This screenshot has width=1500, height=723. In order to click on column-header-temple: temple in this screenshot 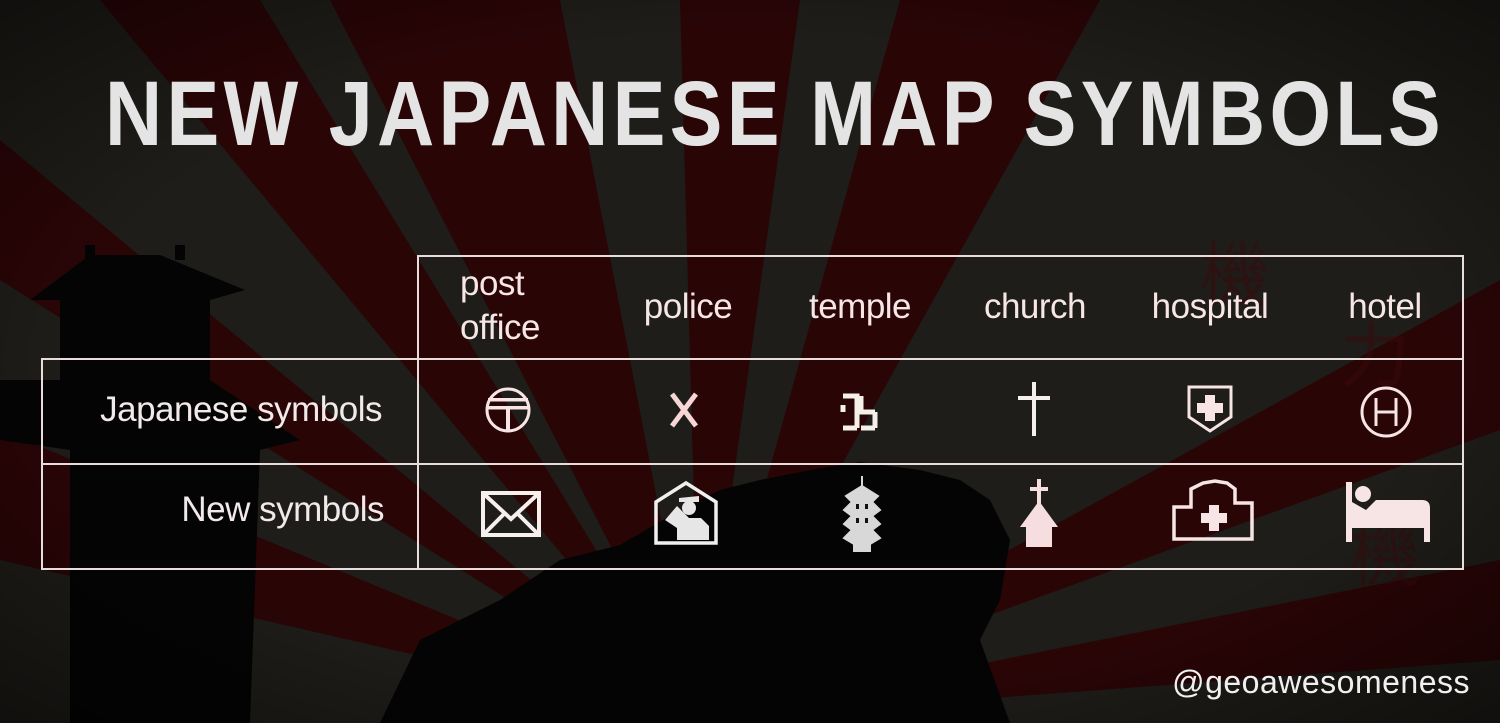, I will do `click(860, 306)`.